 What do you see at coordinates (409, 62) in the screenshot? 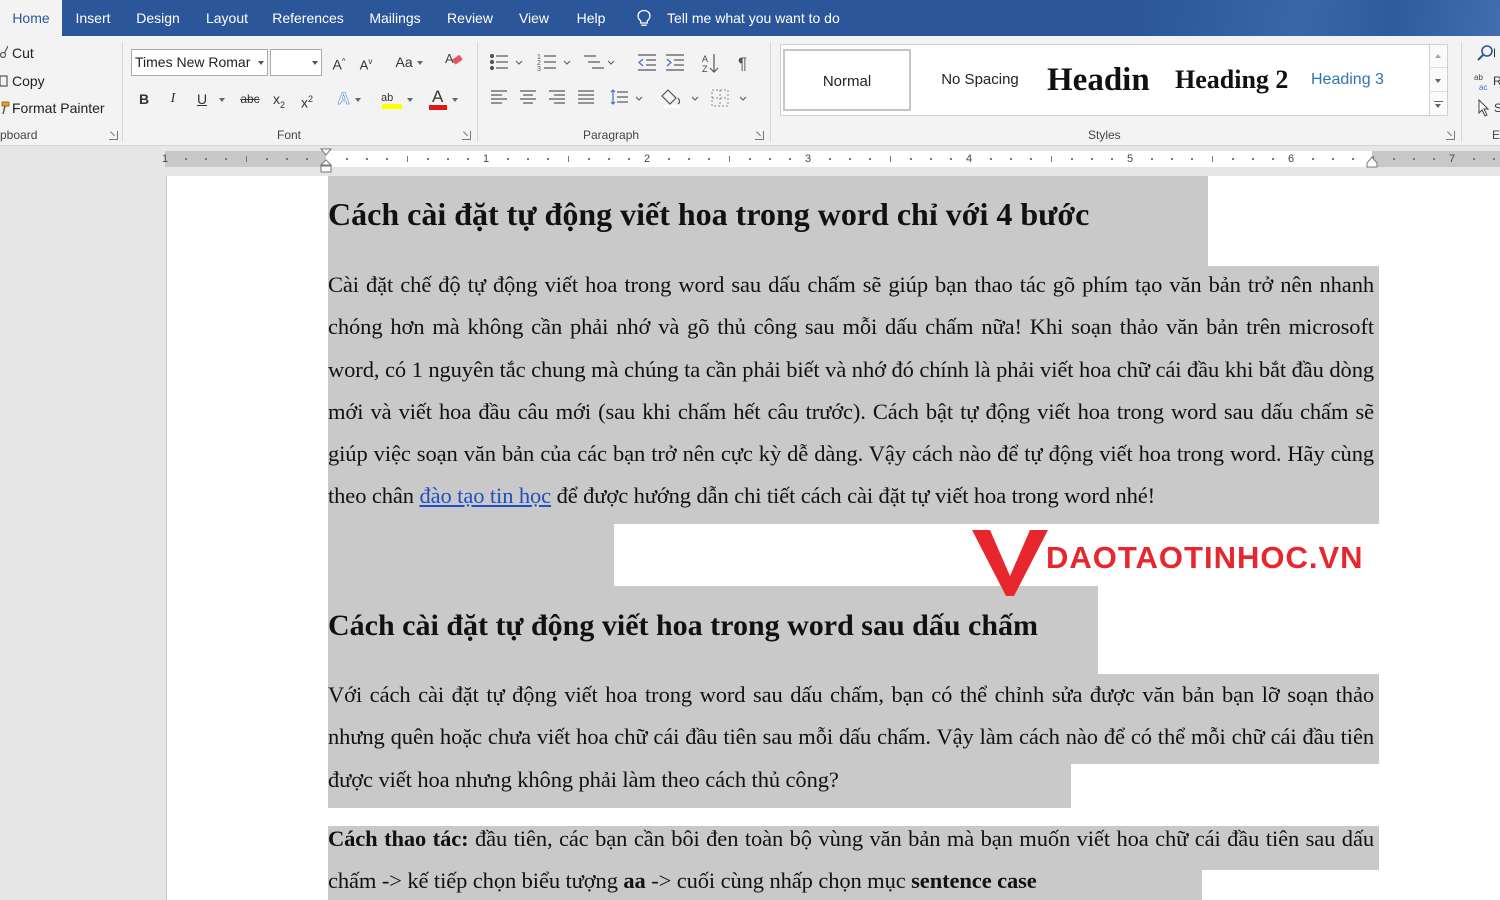
I see `change-case-button: Aa` at bounding box center [409, 62].